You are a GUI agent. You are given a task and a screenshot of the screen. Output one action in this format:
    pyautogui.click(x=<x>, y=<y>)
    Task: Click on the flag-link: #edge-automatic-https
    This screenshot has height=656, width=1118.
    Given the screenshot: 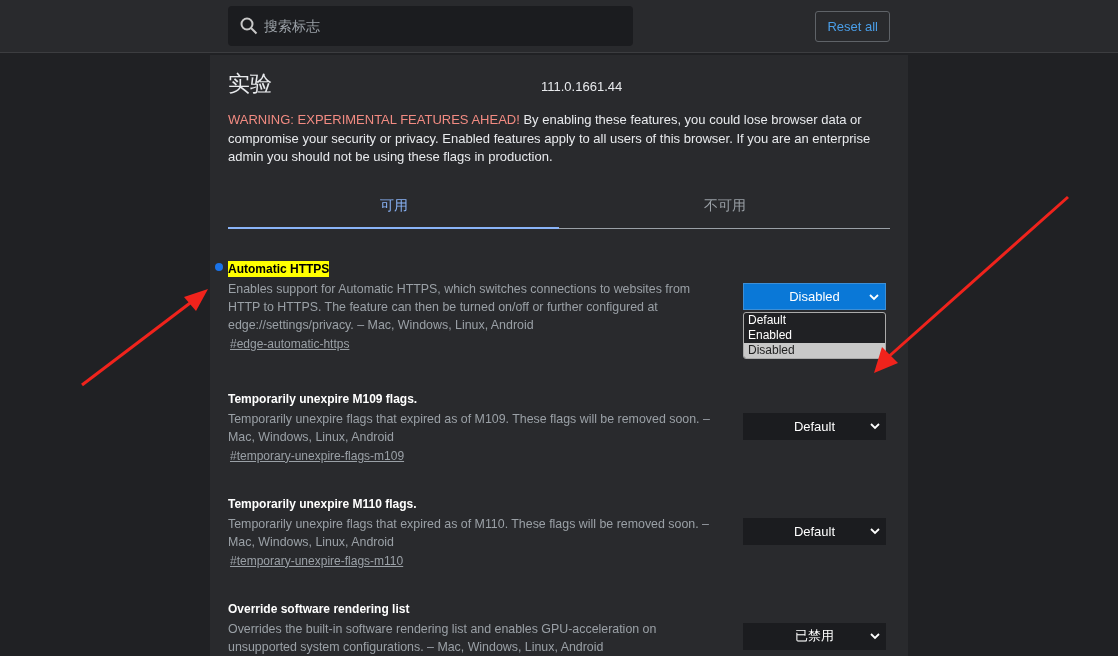 What is the action you would take?
    pyautogui.click(x=290, y=343)
    